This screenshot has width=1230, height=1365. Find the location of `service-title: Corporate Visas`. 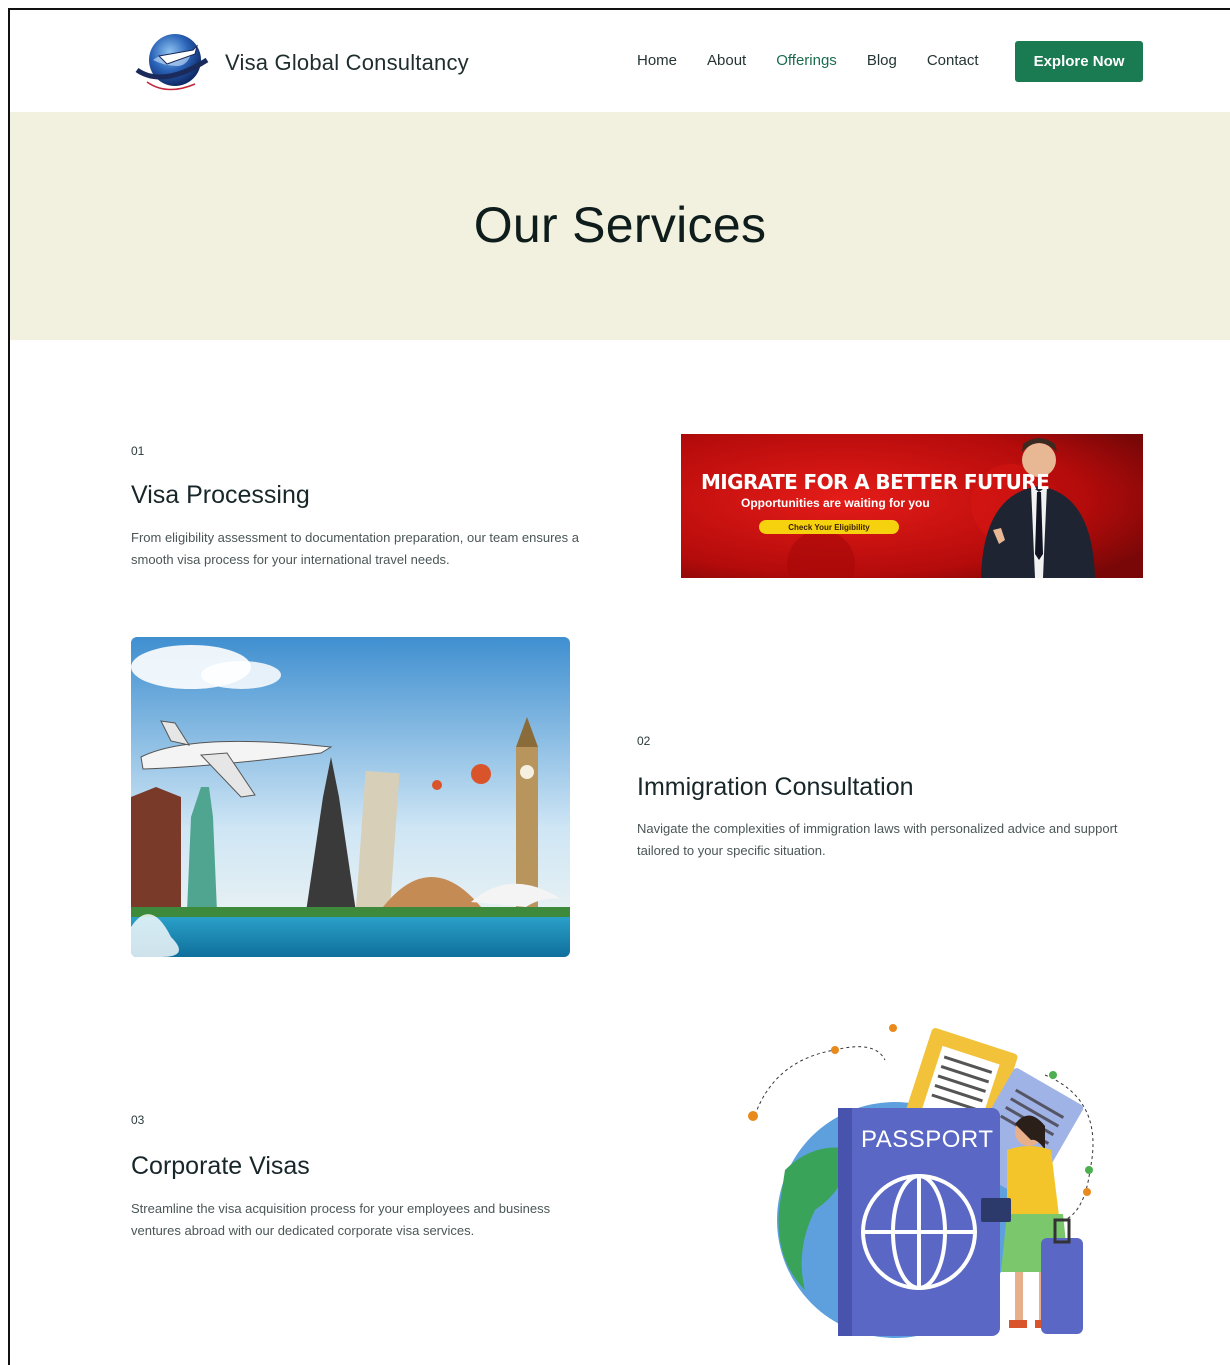

service-title: Corporate Visas is located at coordinates (220, 1166).